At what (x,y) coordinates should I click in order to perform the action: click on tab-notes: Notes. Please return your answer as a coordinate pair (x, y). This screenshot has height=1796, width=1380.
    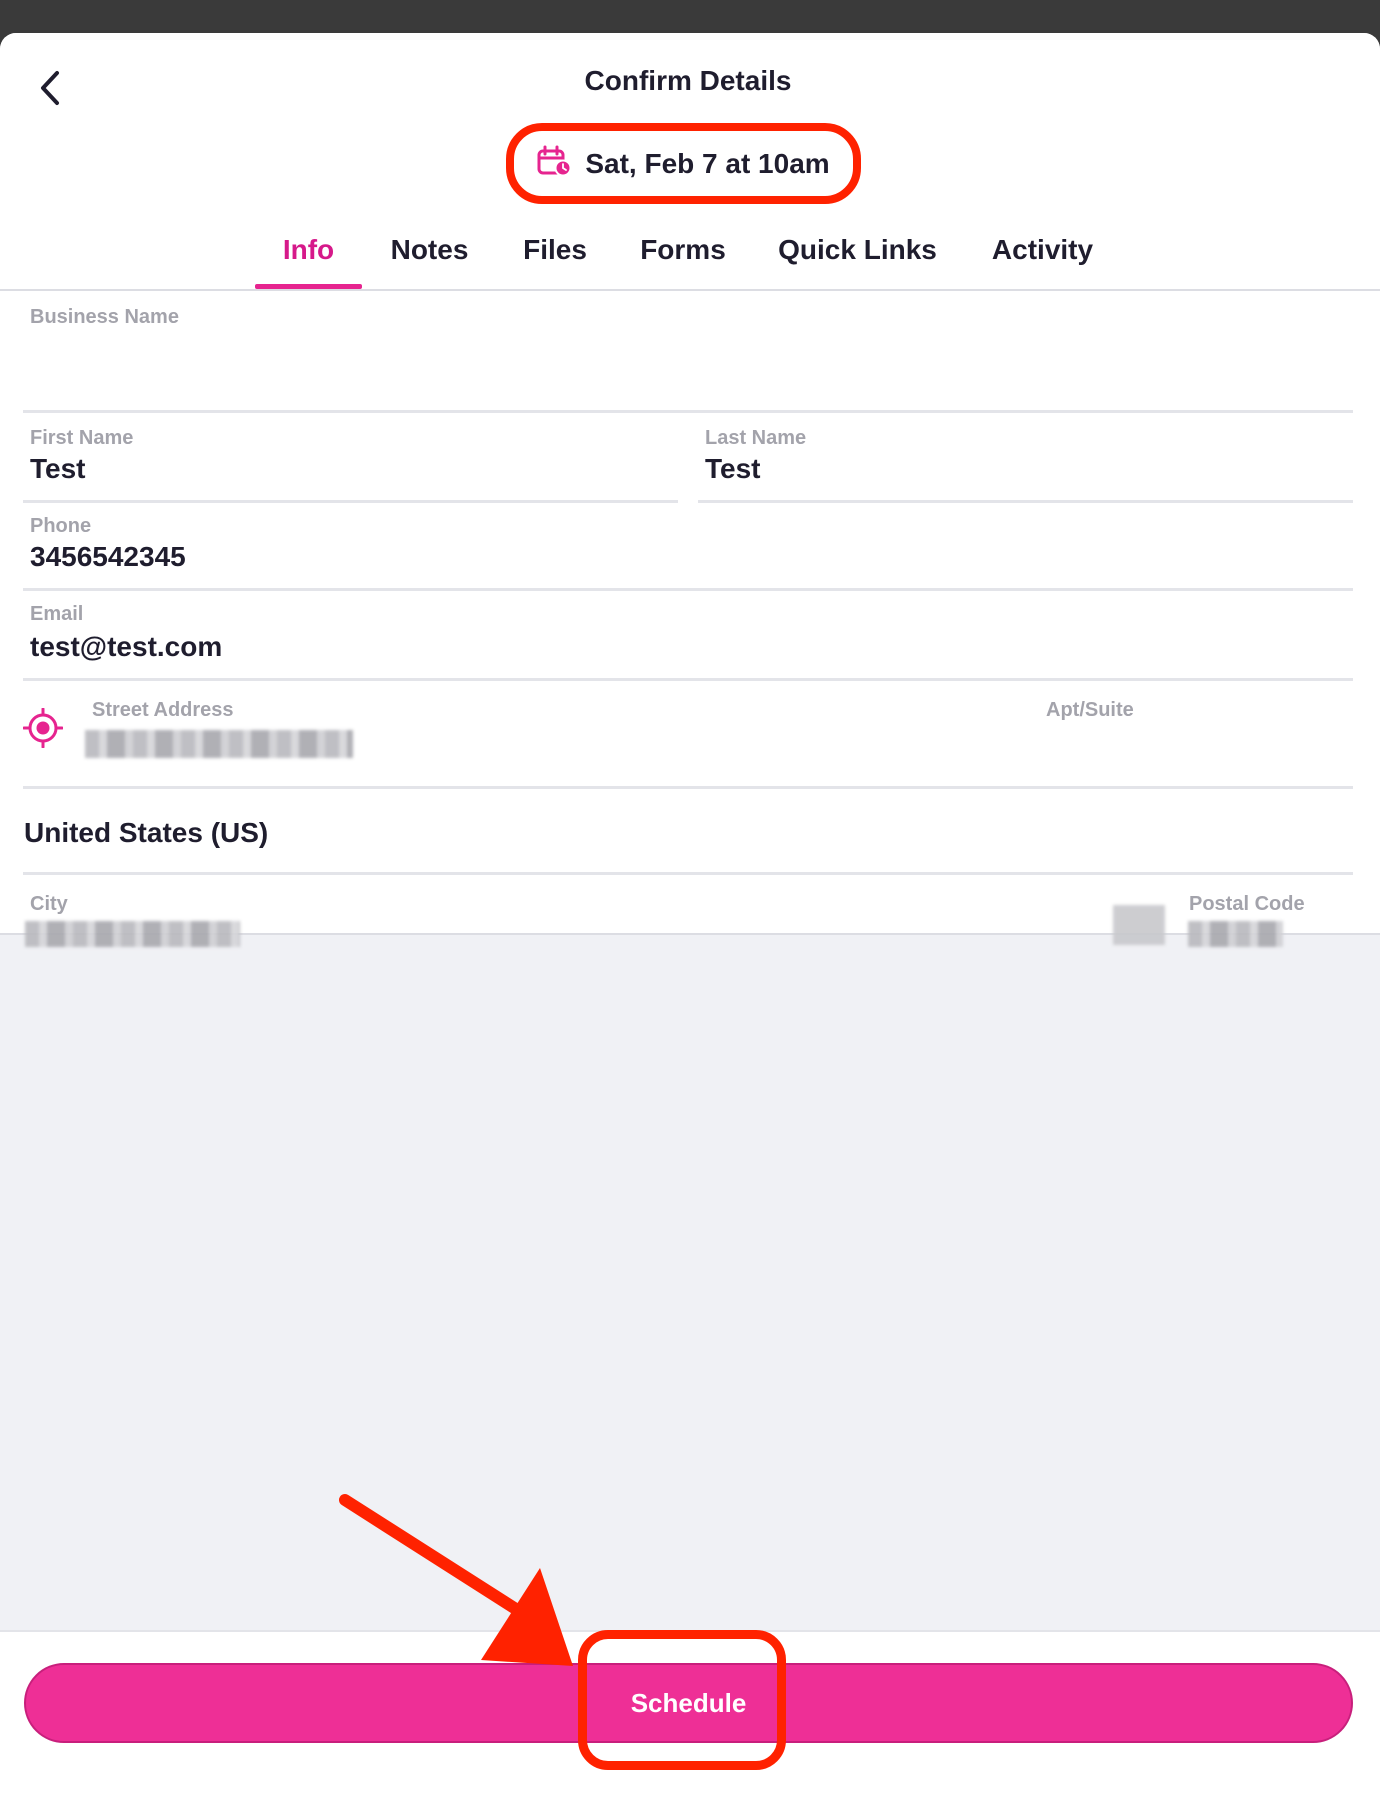
    Looking at the image, I should click on (429, 259).